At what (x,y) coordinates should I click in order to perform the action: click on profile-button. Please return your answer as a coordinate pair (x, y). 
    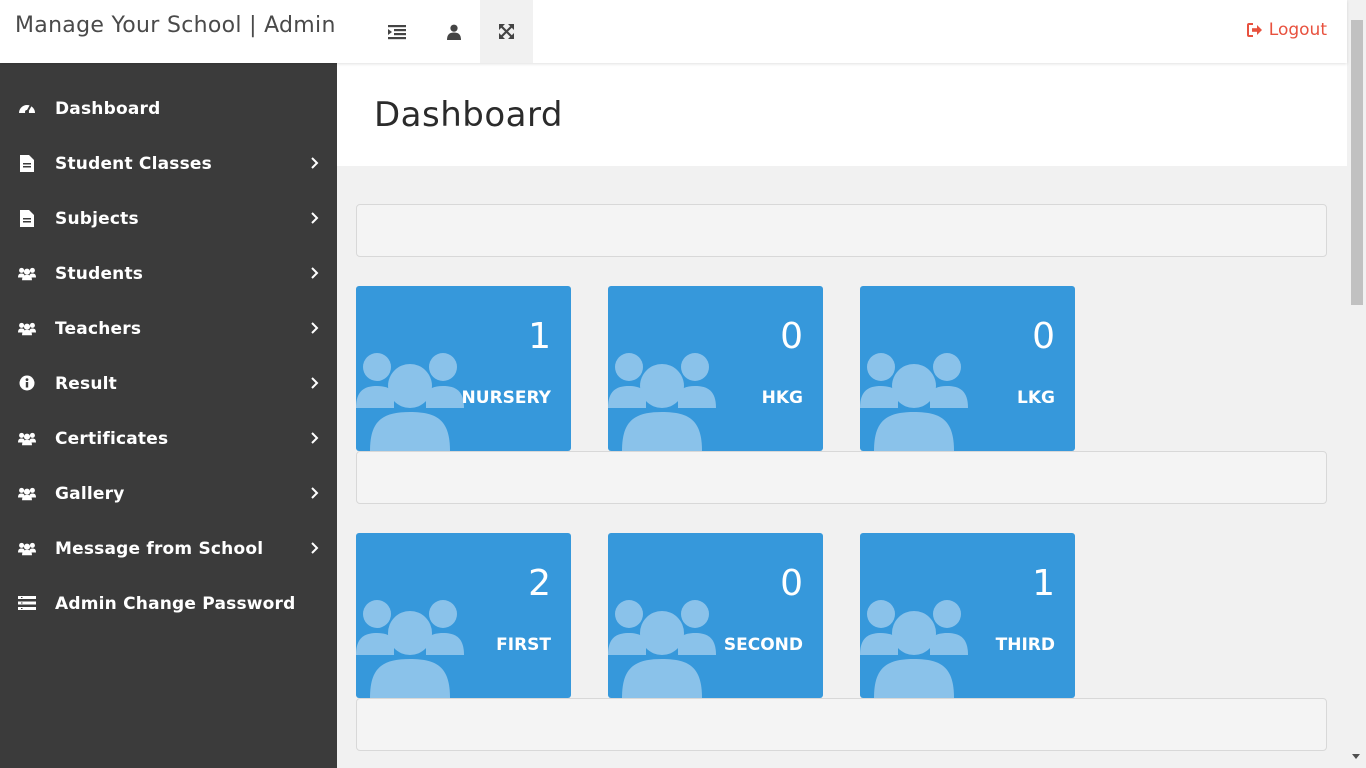
    Looking at the image, I should click on (453, 31).